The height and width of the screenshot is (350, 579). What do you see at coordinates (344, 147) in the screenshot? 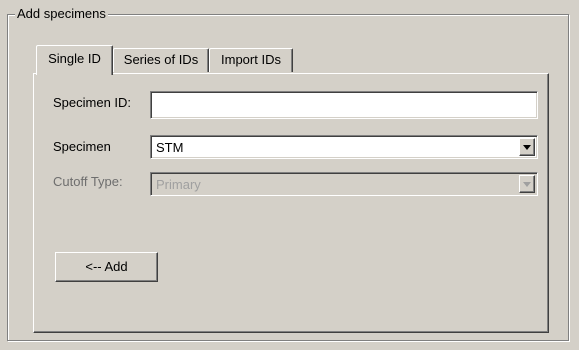
I see `specimen-select: STM` at bounding box center [344, 147].